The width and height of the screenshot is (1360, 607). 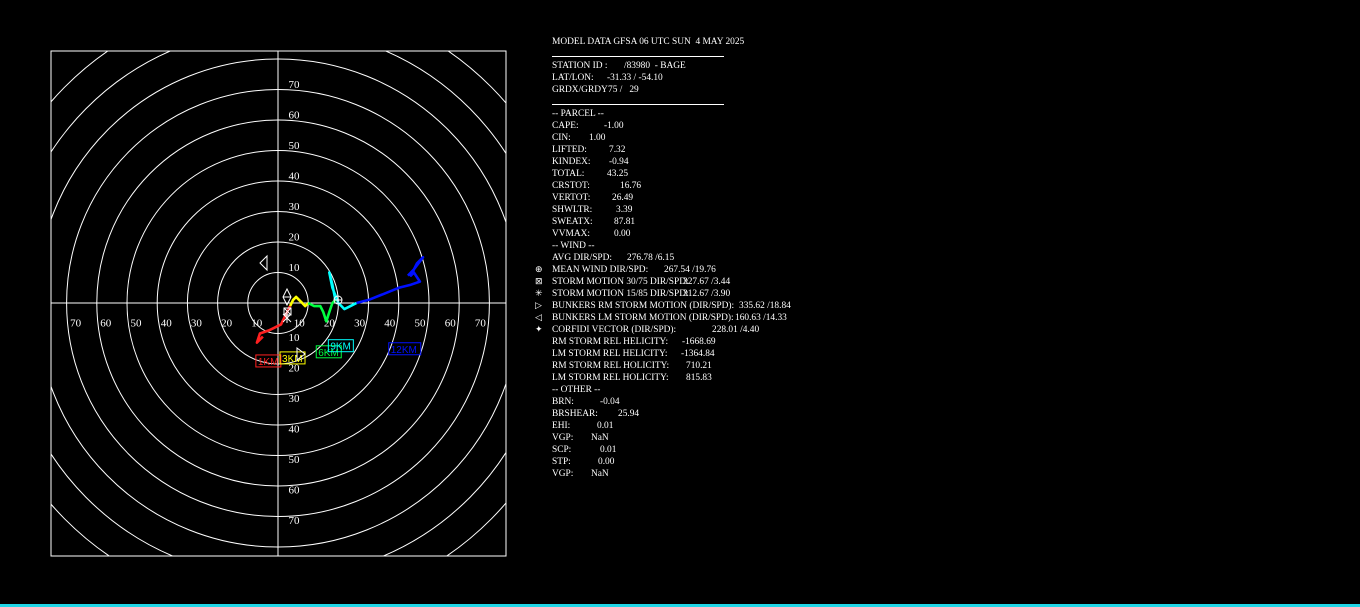 What do you see at coordinates (614, 126) in the screenshot?
I see `parcel-row-value: -1.00` at bounding box center [614, 126].